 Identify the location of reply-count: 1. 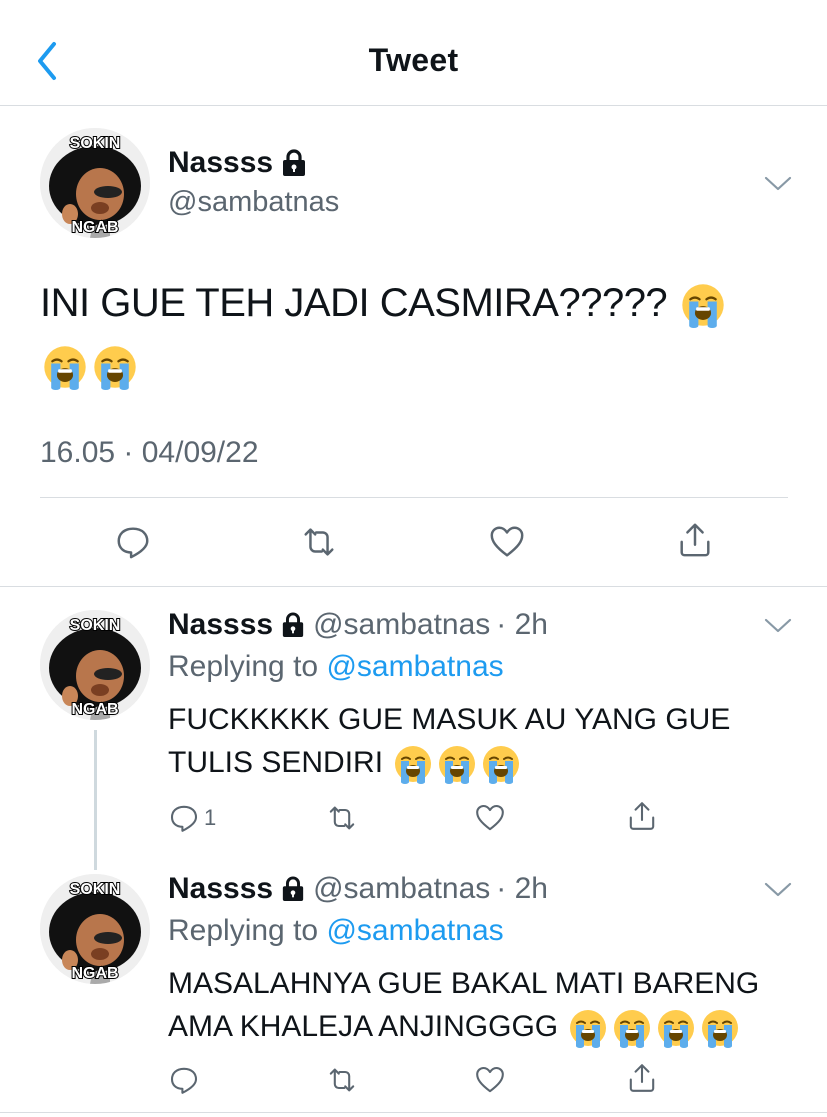
(210, 817).